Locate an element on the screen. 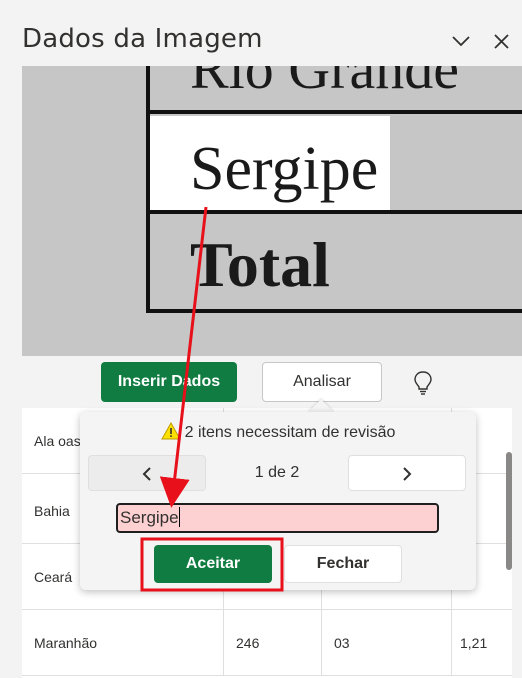  table-cell: 03 is located at coordinates (387, 643).